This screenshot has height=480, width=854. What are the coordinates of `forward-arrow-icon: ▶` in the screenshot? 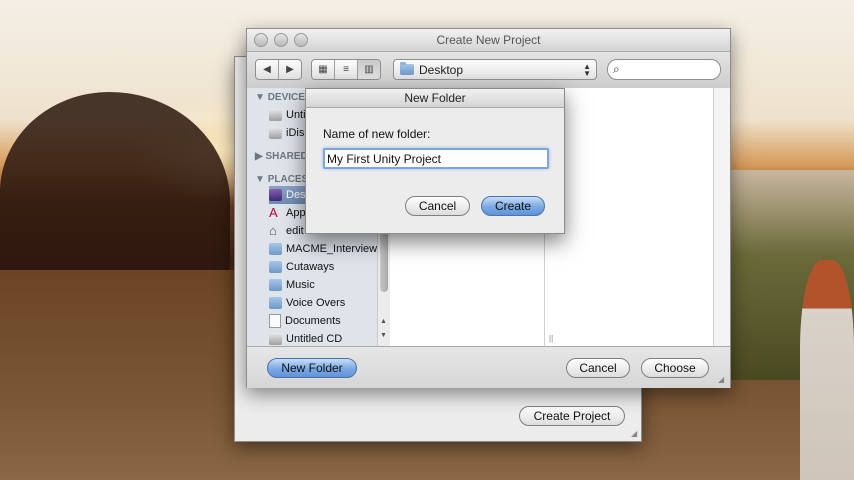 It's located at (290, 69).